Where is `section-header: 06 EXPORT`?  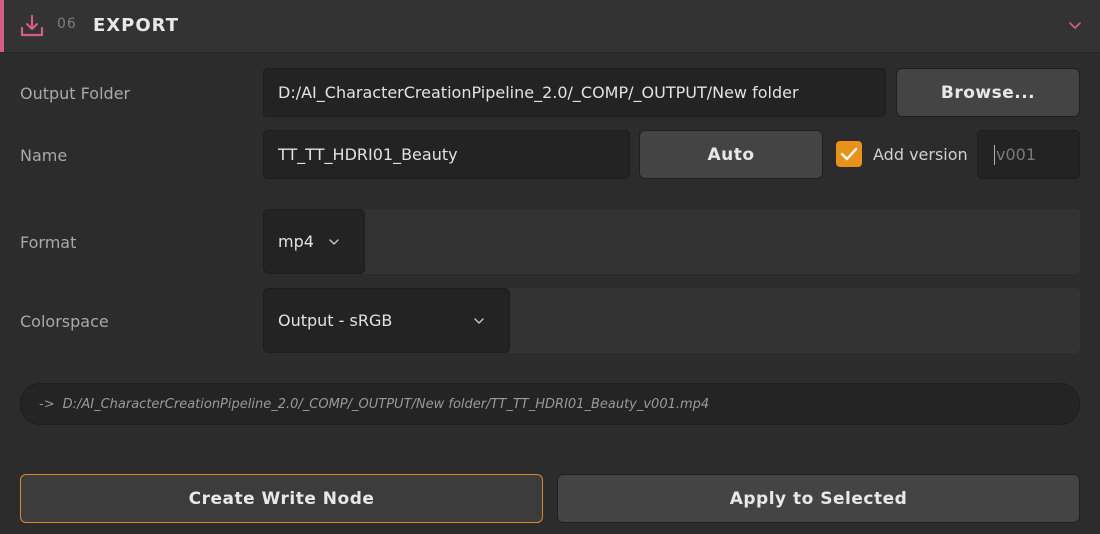 section-header: 06 EXPORT is located at coordinates (550, 26).